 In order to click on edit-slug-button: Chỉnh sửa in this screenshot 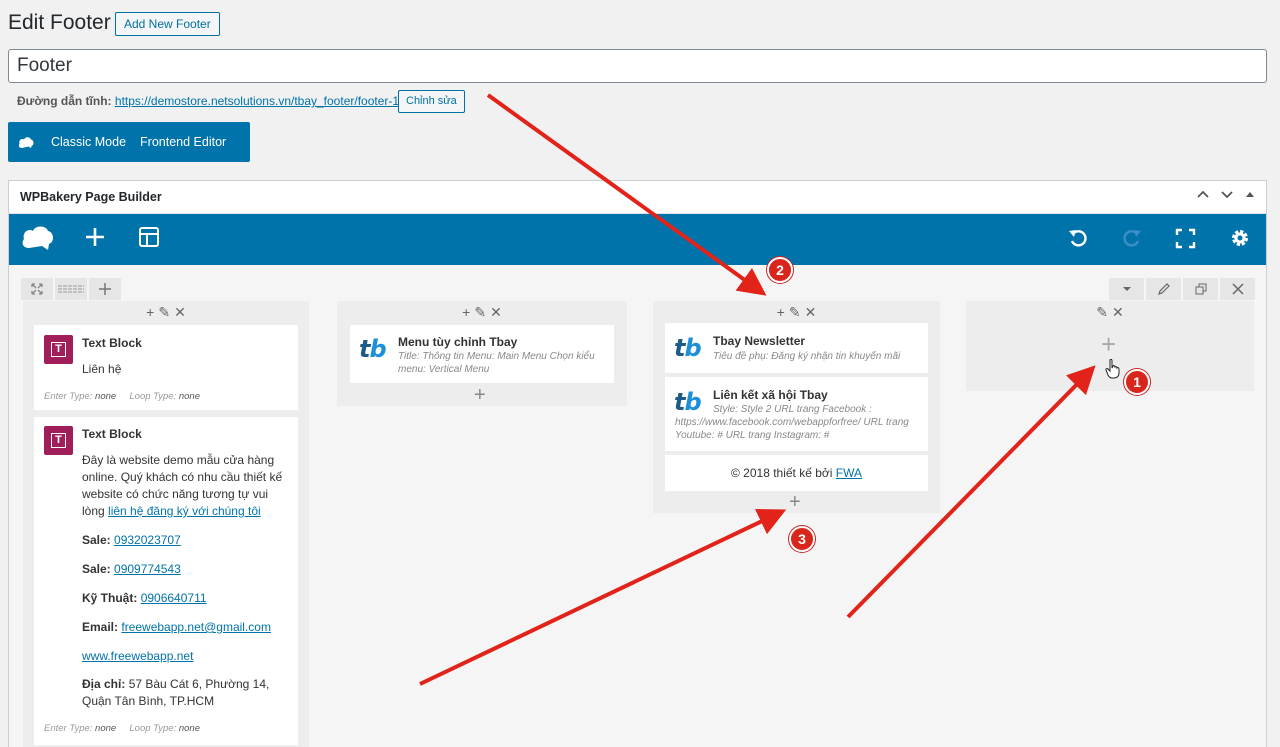, I will do `click(431, 101)`.